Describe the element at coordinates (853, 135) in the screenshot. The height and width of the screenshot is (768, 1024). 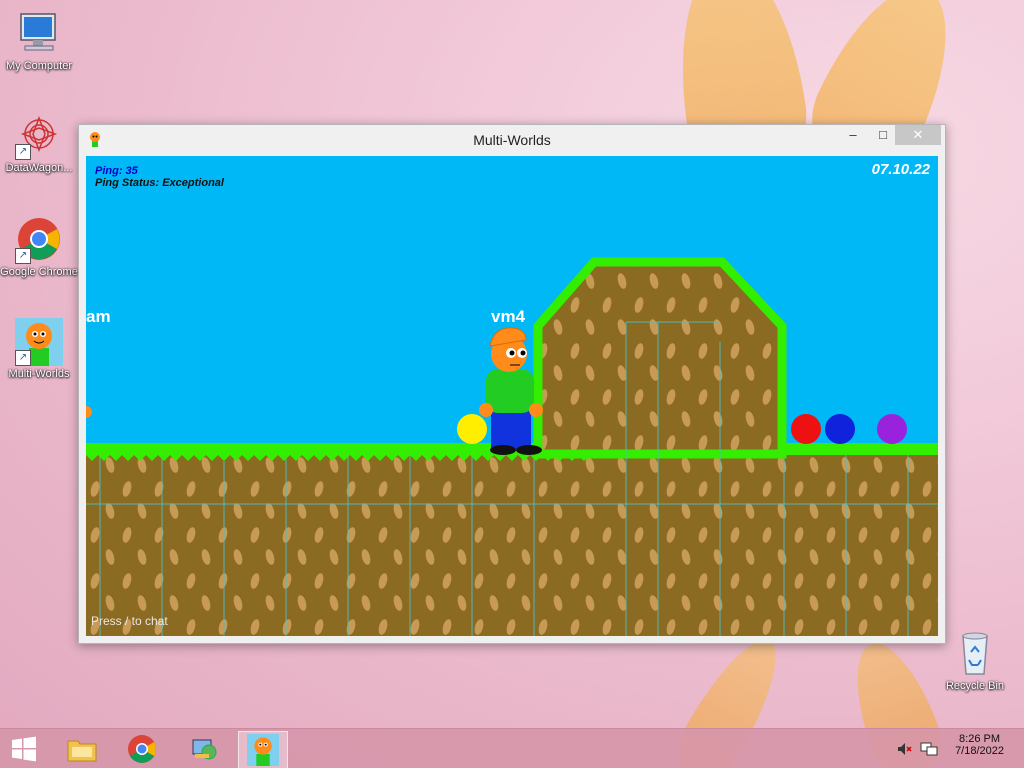
I see `minimize-button: –` at that location.